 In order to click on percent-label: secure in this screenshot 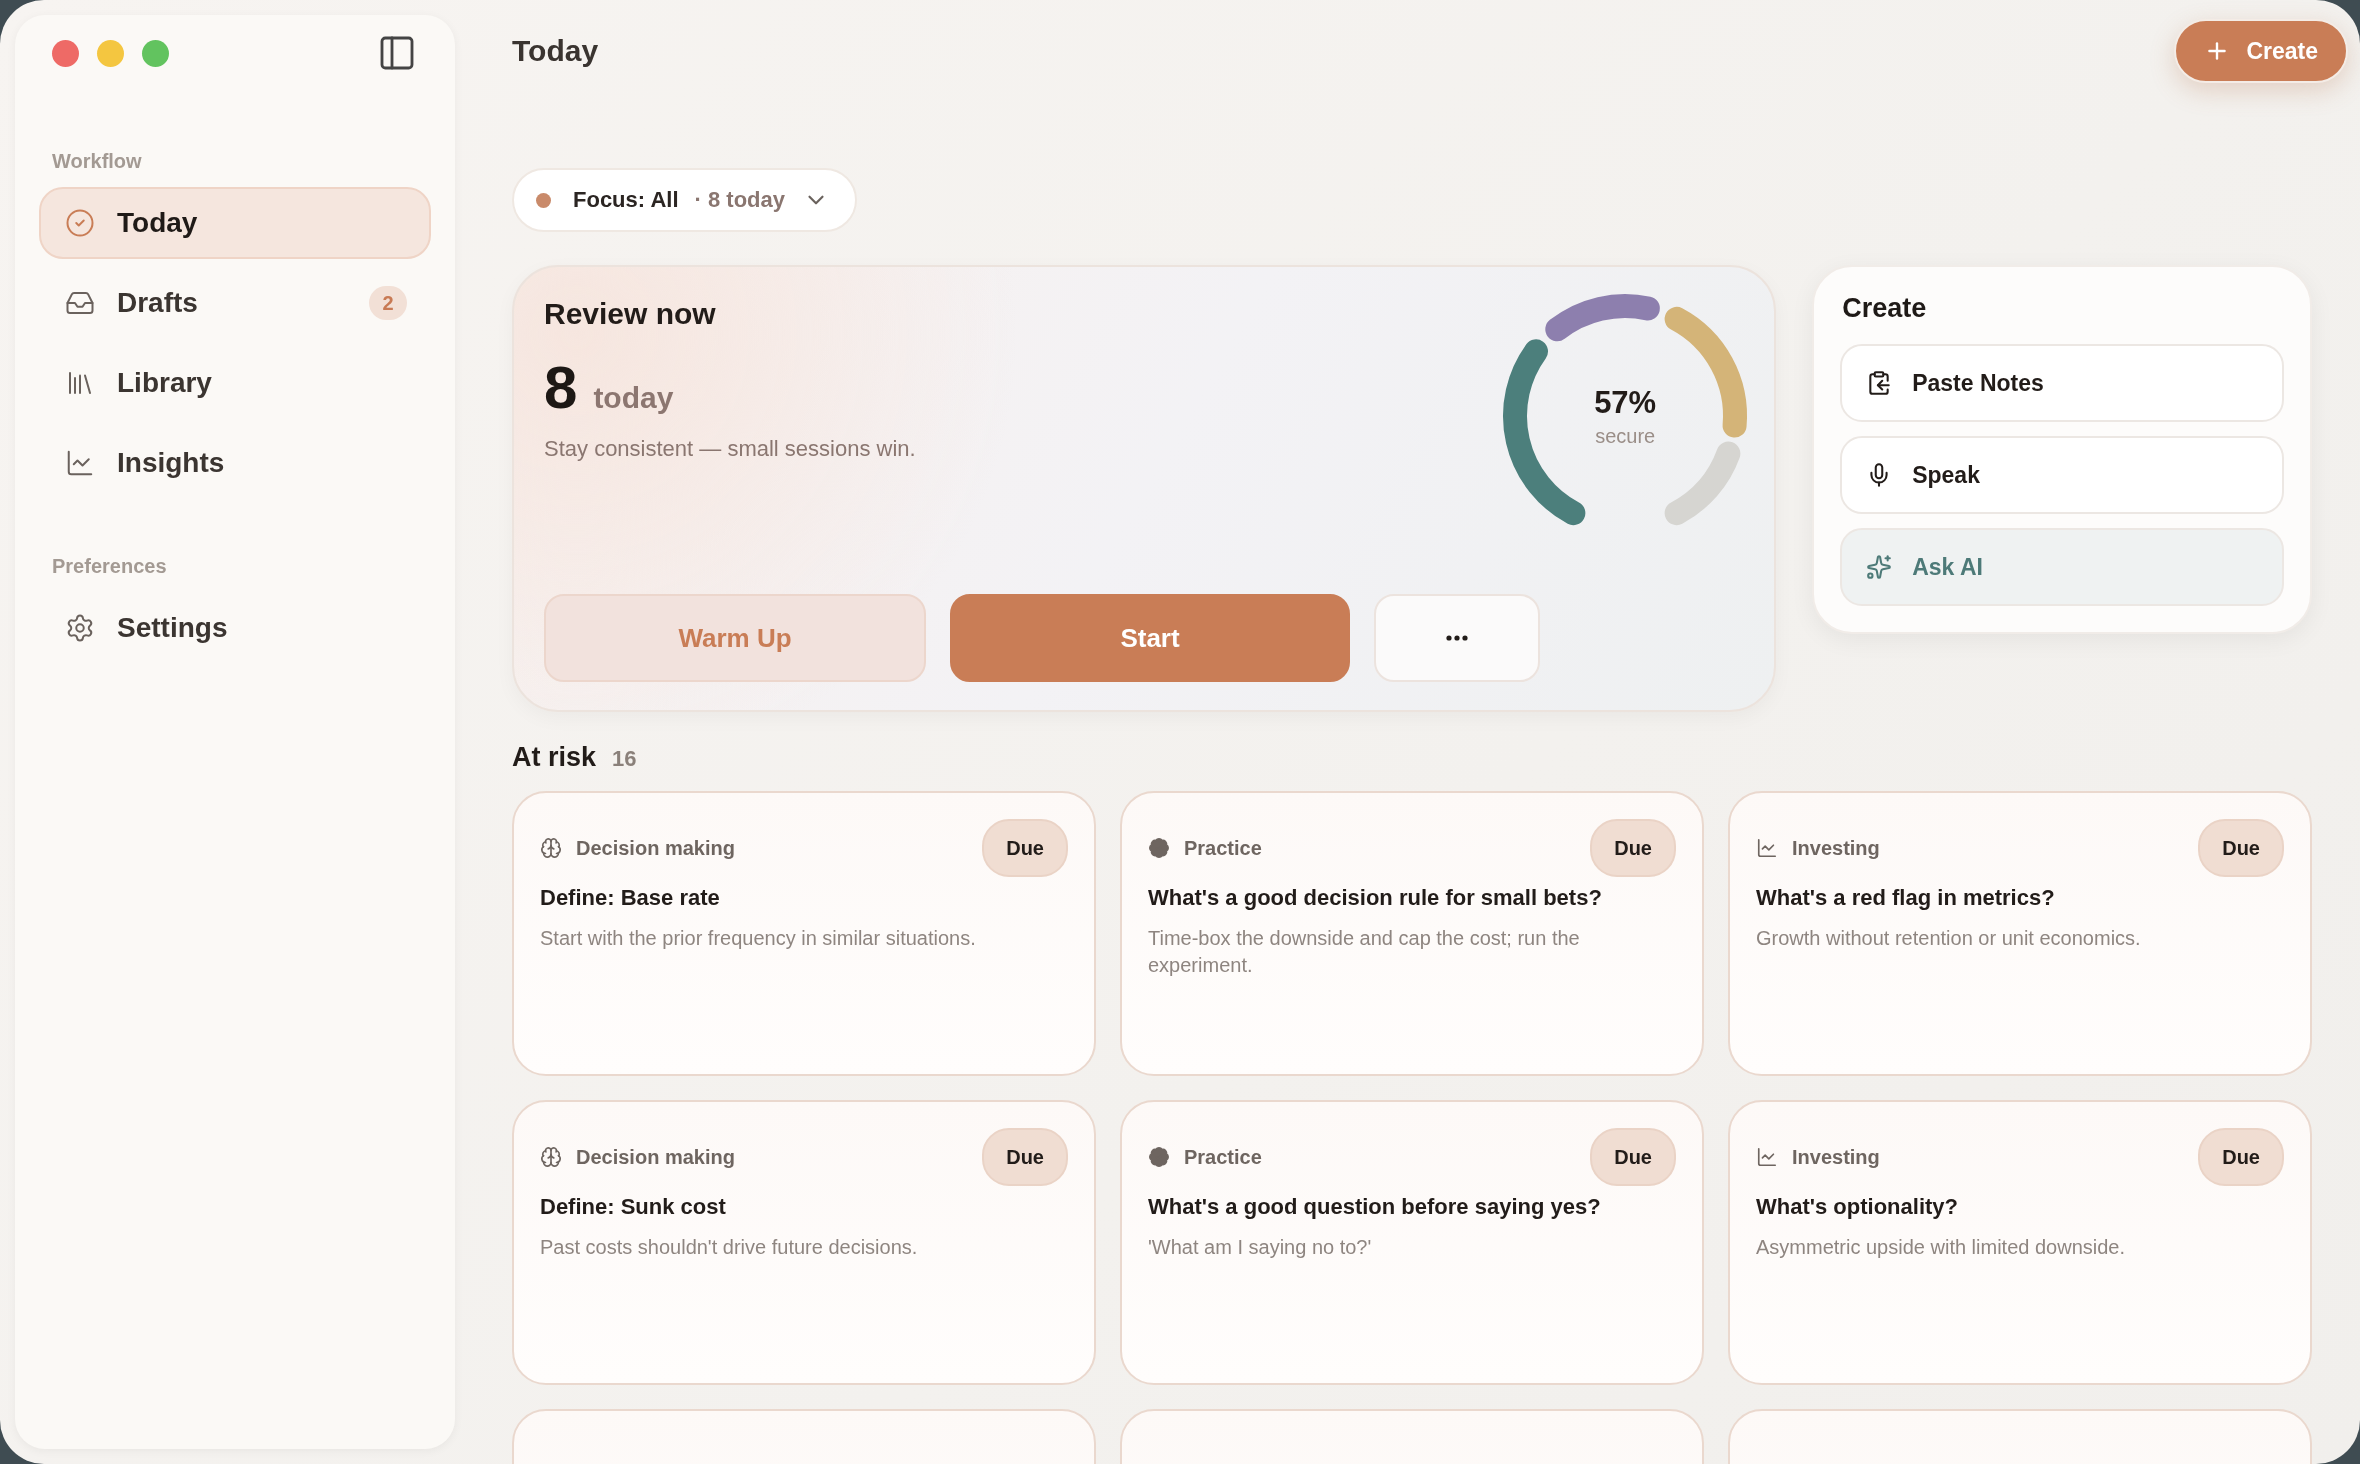, I will do `click(1625, 436)`.